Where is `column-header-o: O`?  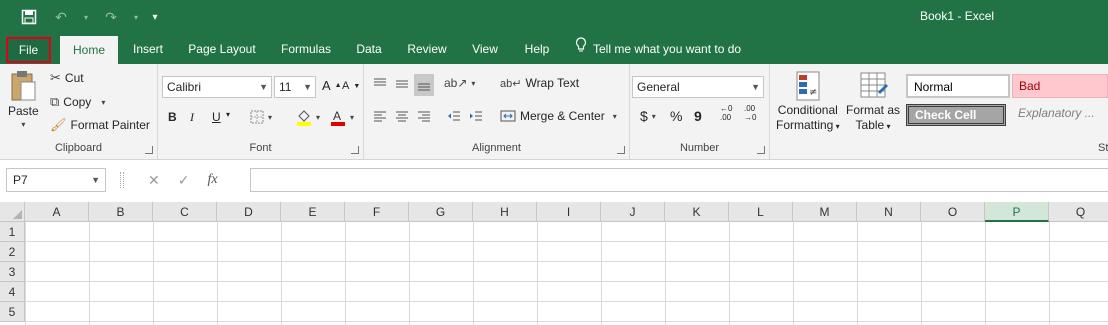 column-header-o: O is located at coordinates (953, 212).